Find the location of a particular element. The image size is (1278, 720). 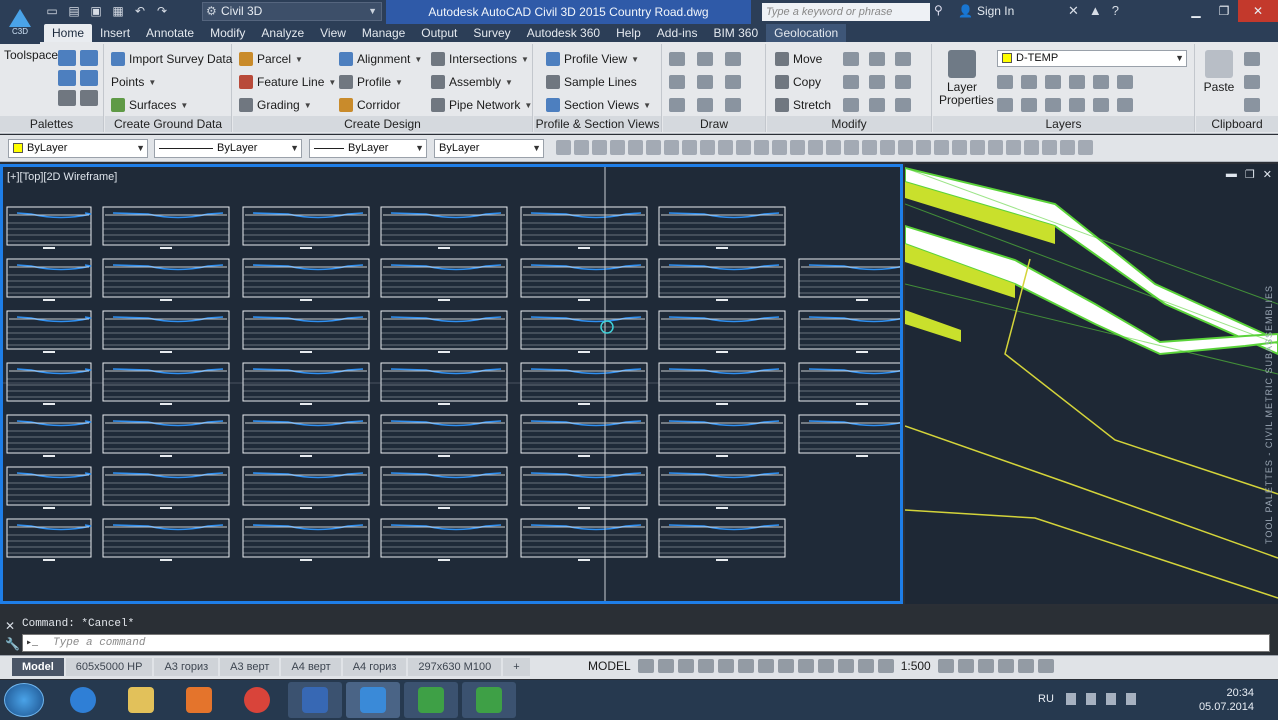

copy-clip-icon is located at coordinates (1252, 82).